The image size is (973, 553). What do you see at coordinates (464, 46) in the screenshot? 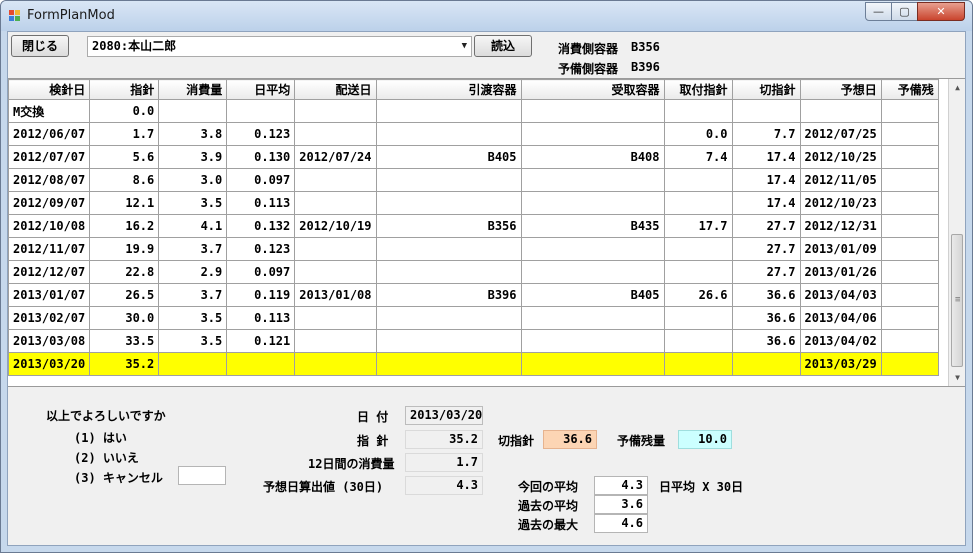
I see `chevron-down-icon: ▼` at bounding box center [464, 46].